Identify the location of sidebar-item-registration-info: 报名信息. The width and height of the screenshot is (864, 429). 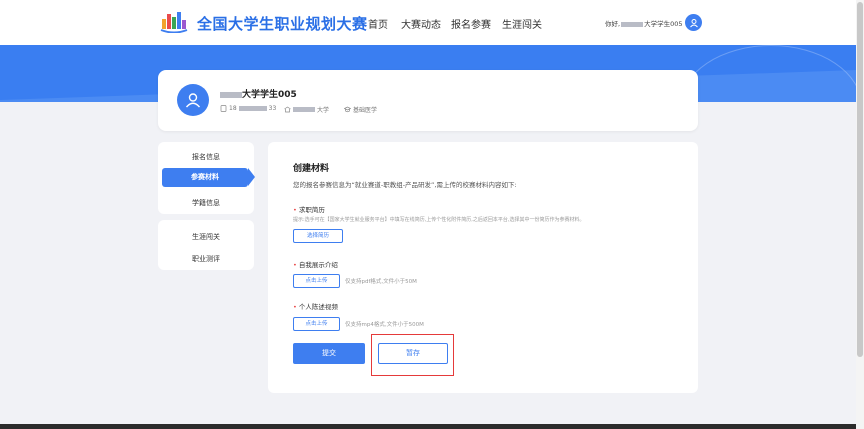
(206, 157).